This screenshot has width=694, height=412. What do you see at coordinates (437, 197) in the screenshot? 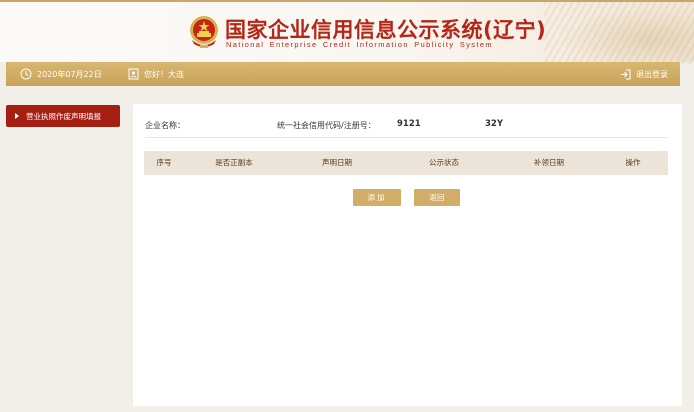
I see `back-button: 返回` at bounding box center [437, 197].